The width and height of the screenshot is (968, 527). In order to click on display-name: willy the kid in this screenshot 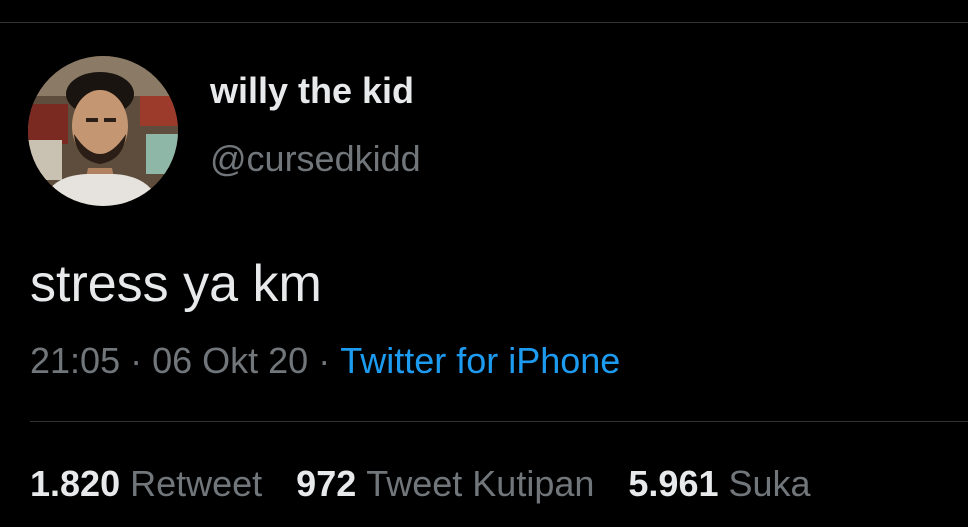, I will do `click(315, 91)`.